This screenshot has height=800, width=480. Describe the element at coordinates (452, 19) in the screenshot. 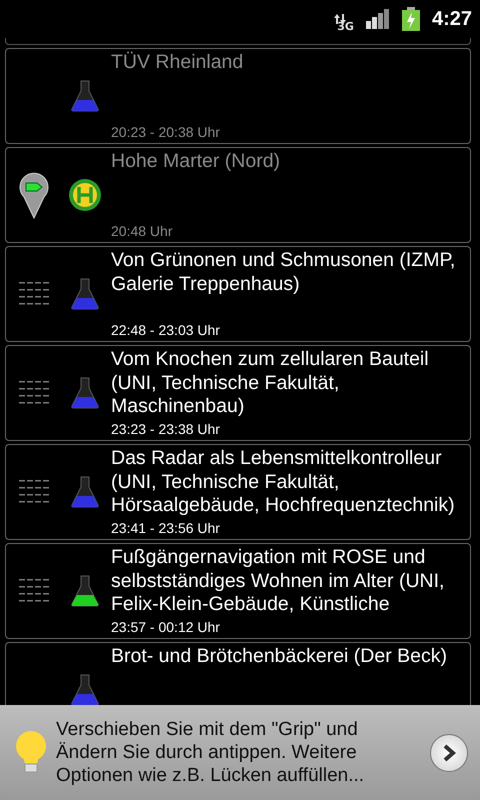

I see `clock: 4:27` at that location.